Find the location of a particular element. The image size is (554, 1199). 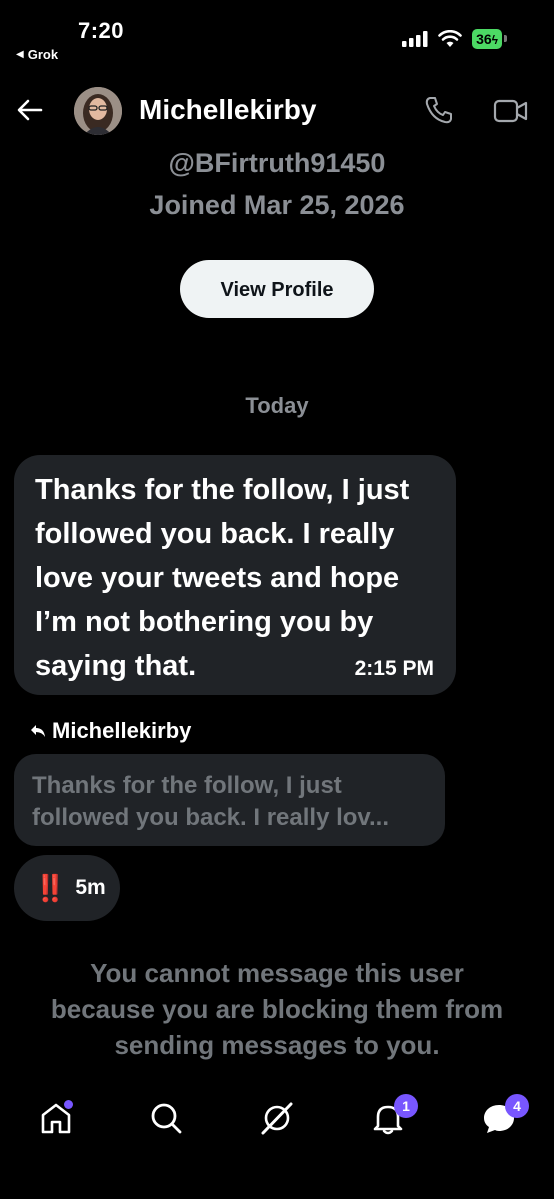

double-exclamation-emoji: ‼️ is located at coordinates (50, 887).